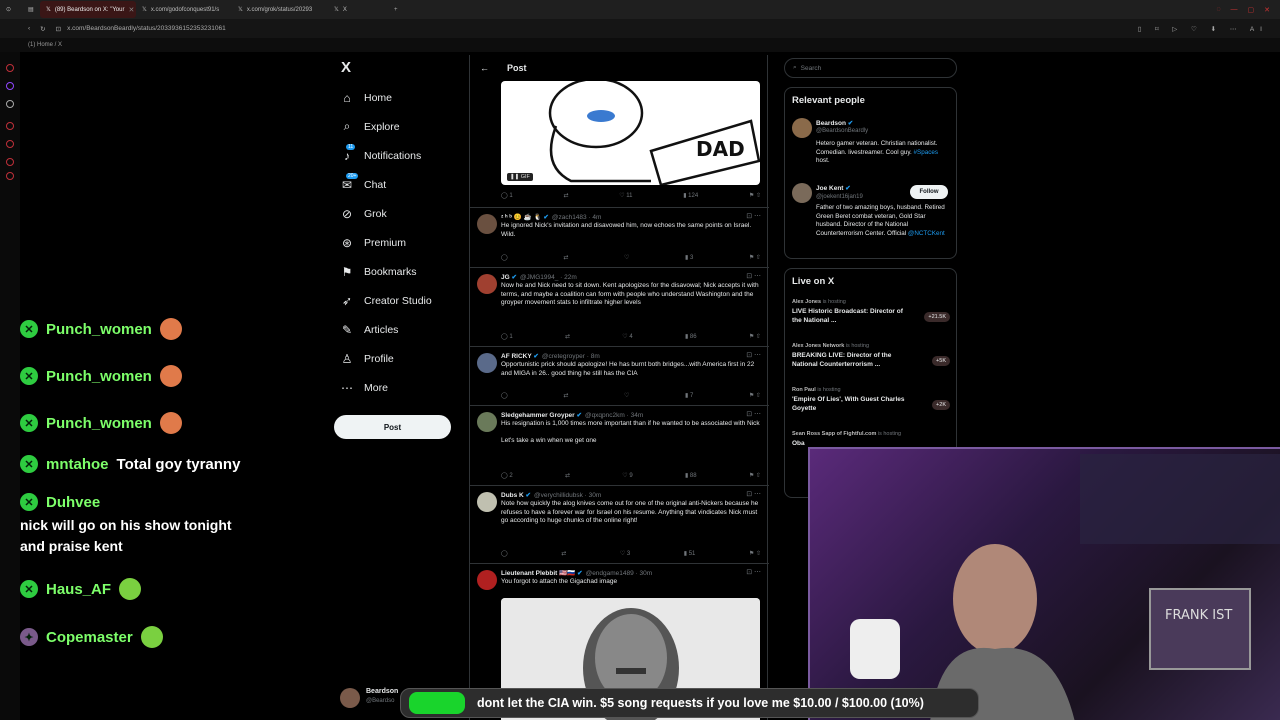  I want to click on views-icon: ▮ 7, so click(689, 395).